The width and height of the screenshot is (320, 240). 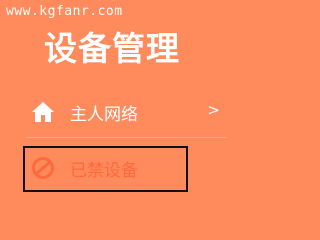 I want to click on home-icon, so click(x=43, y=112).